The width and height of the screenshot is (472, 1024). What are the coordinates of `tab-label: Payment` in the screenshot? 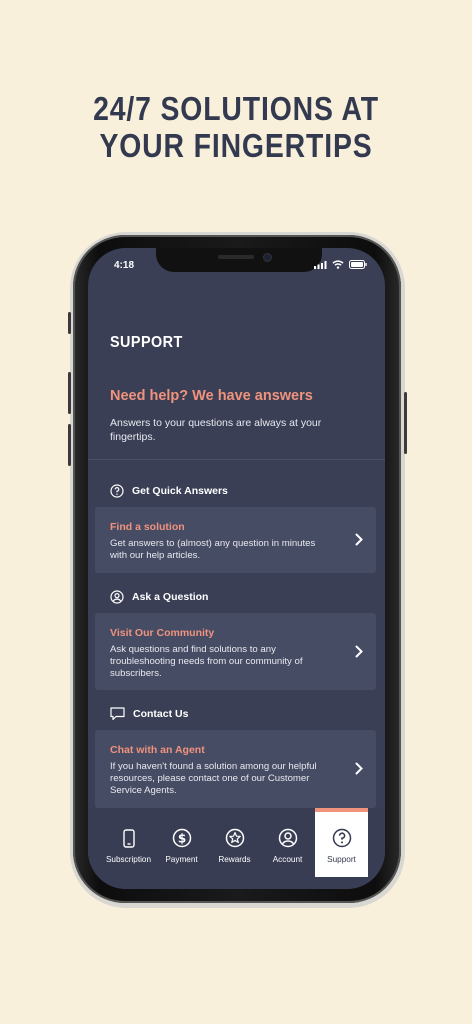 It's located at (181, 859).